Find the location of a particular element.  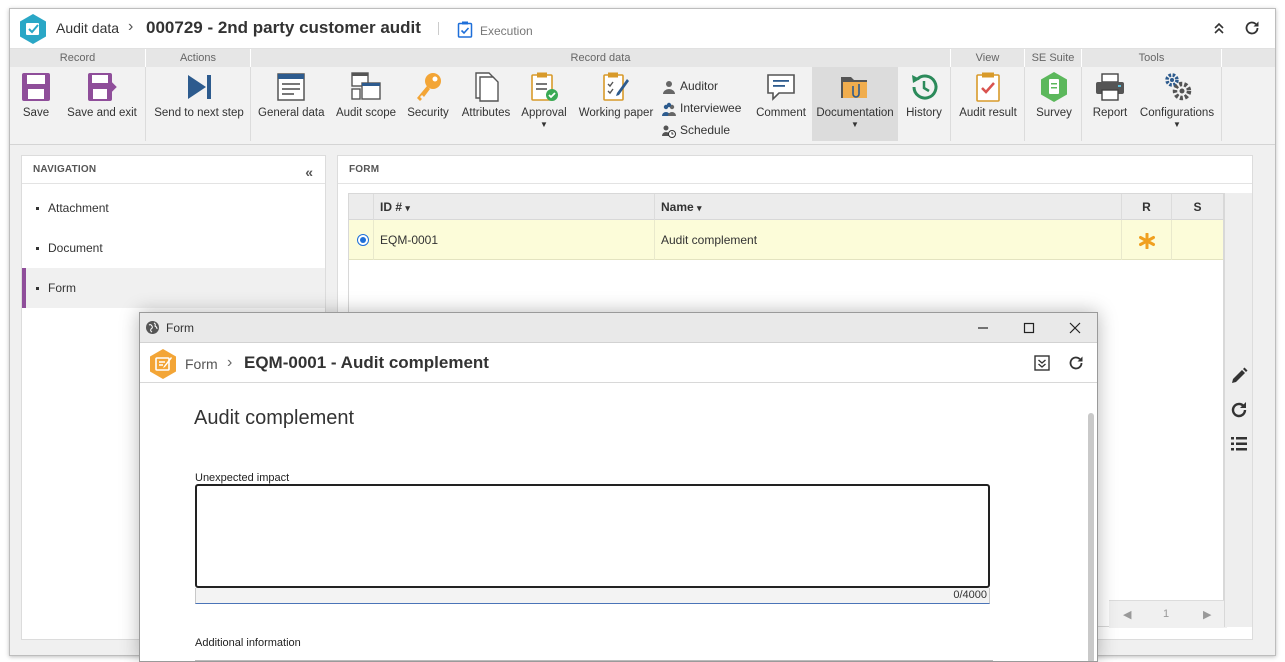

window-form-icon is located at coordinates (291, 87).